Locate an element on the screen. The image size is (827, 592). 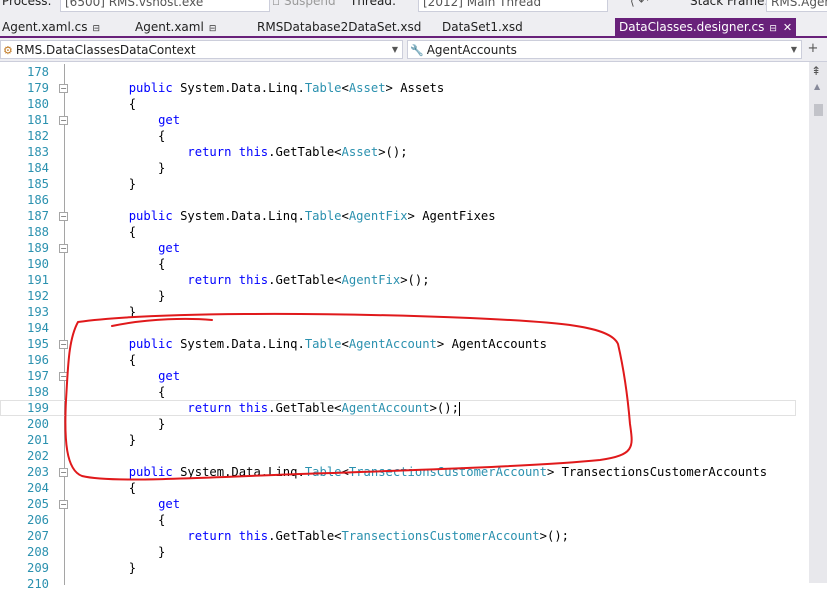
line-number: 185 is located at coordinates (37, 184).